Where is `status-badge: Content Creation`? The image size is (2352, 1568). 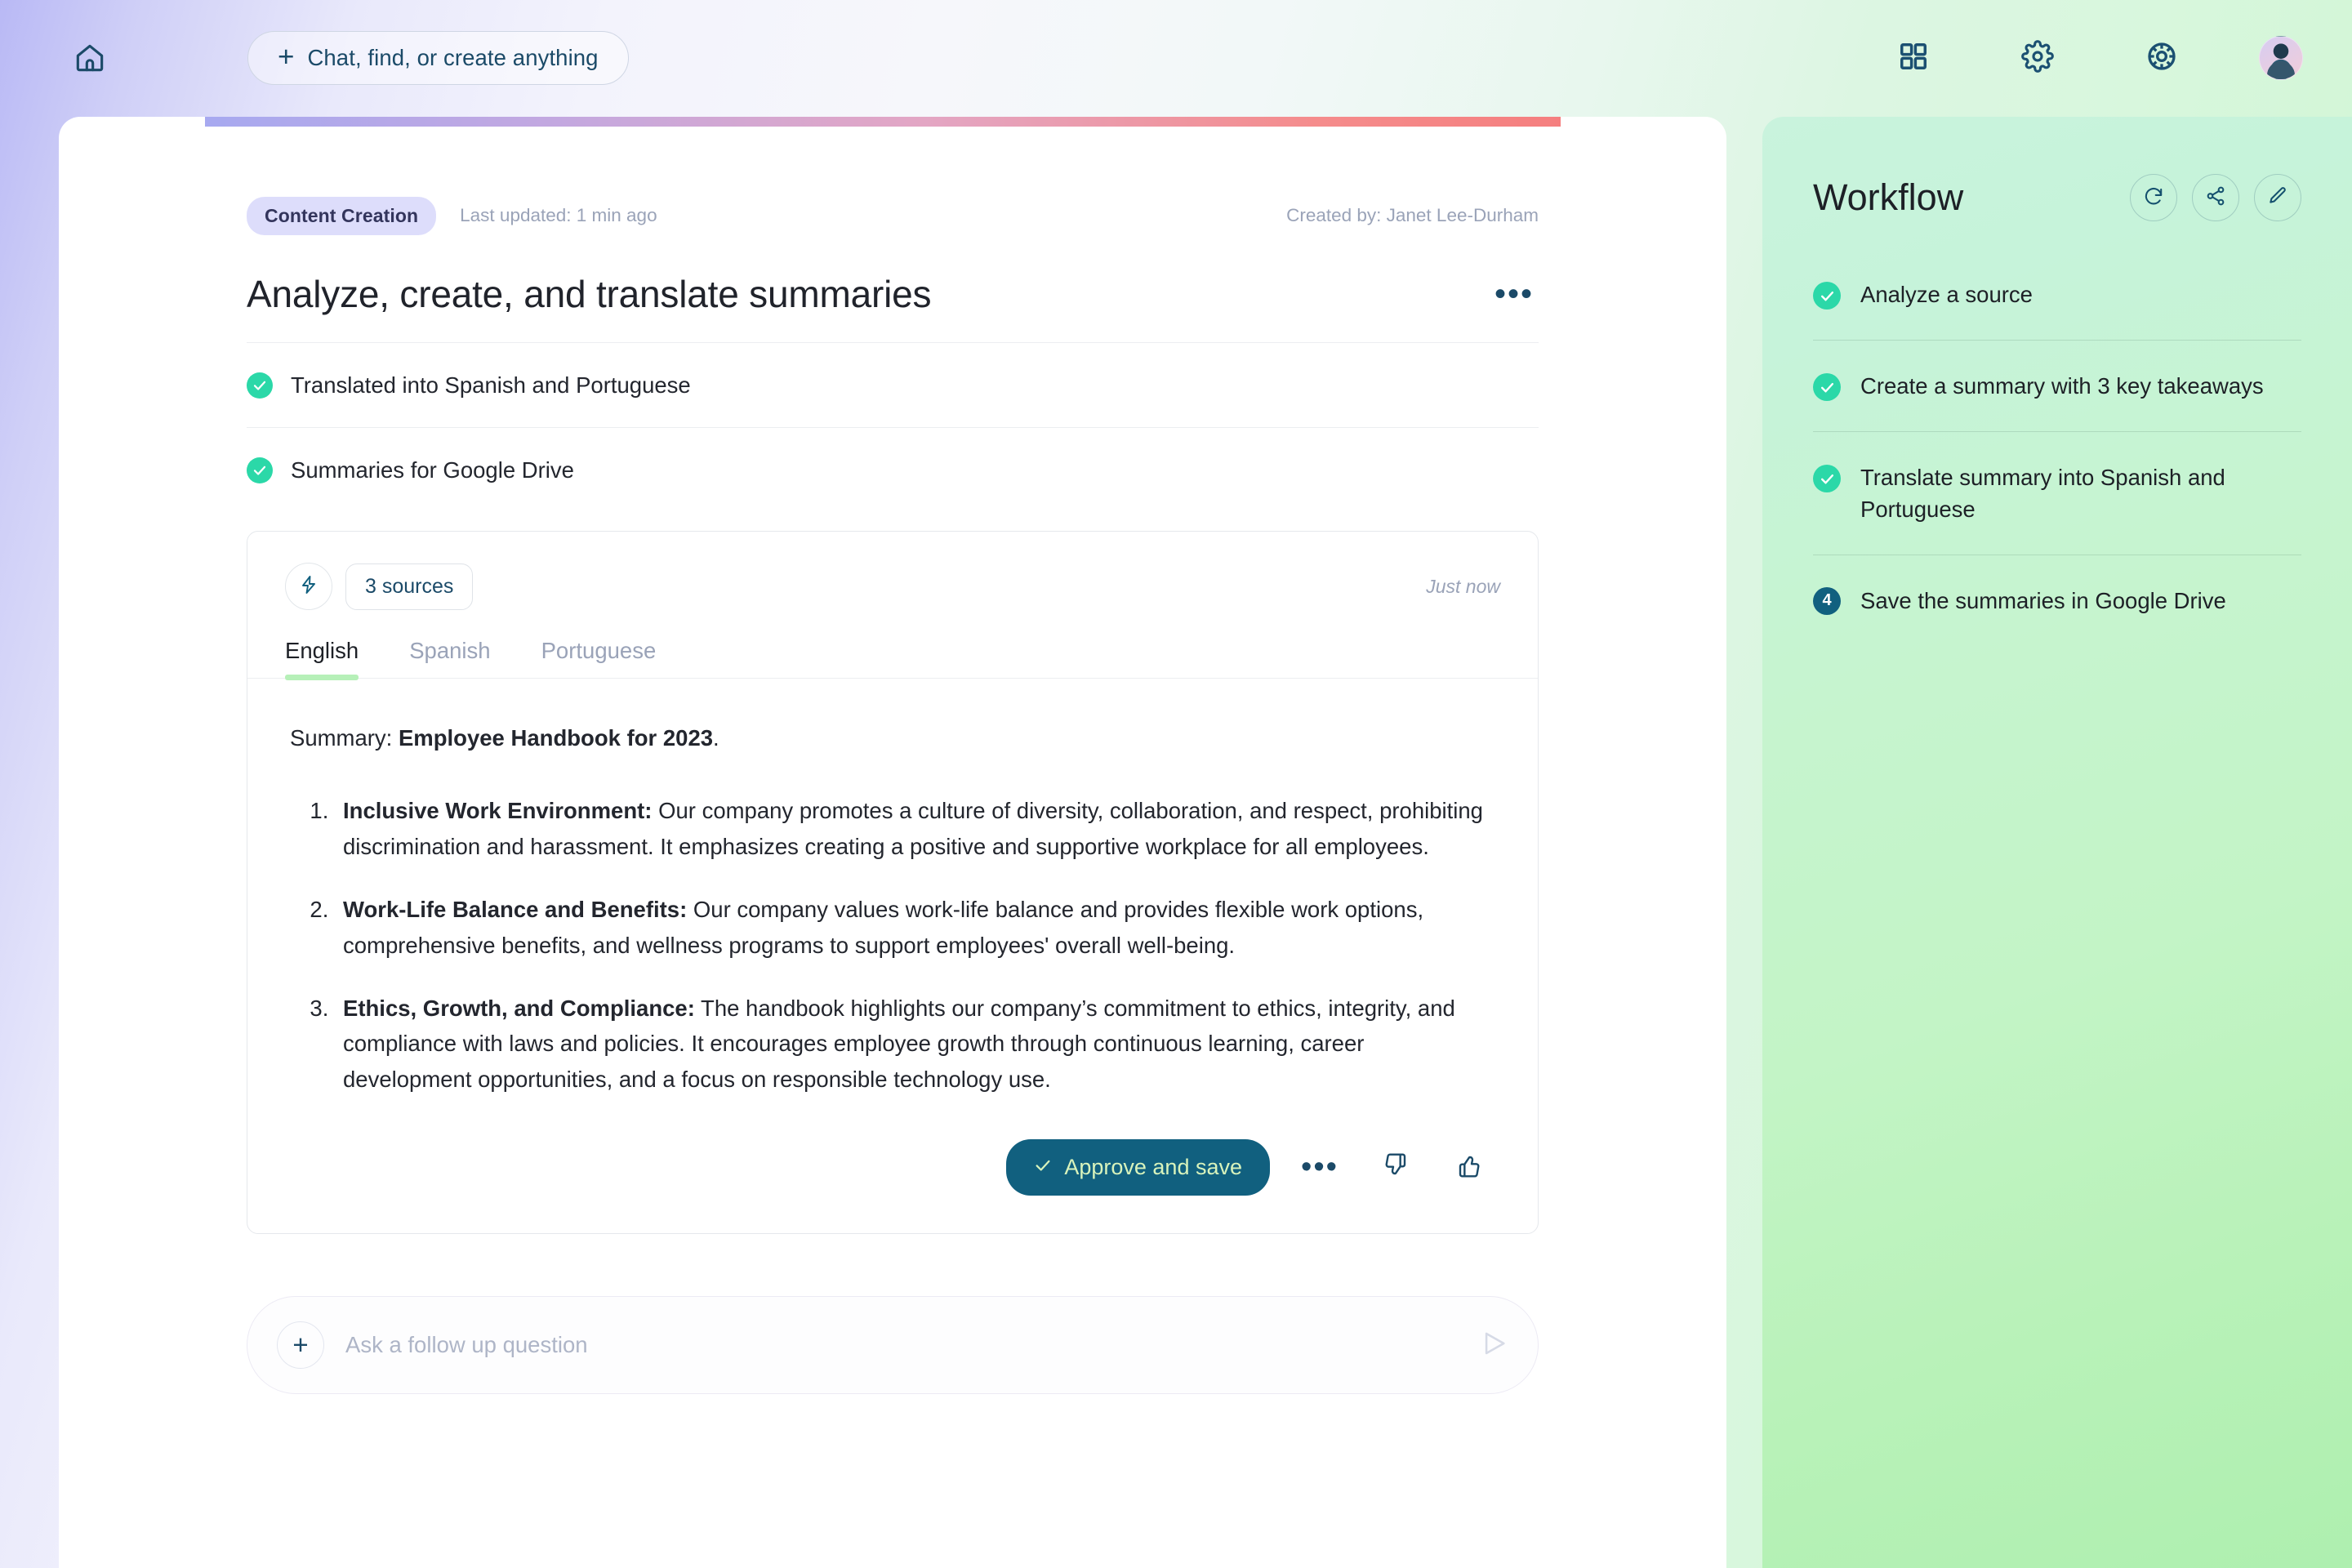 status-badge: Content Creation is located at coordinates (342, 216).